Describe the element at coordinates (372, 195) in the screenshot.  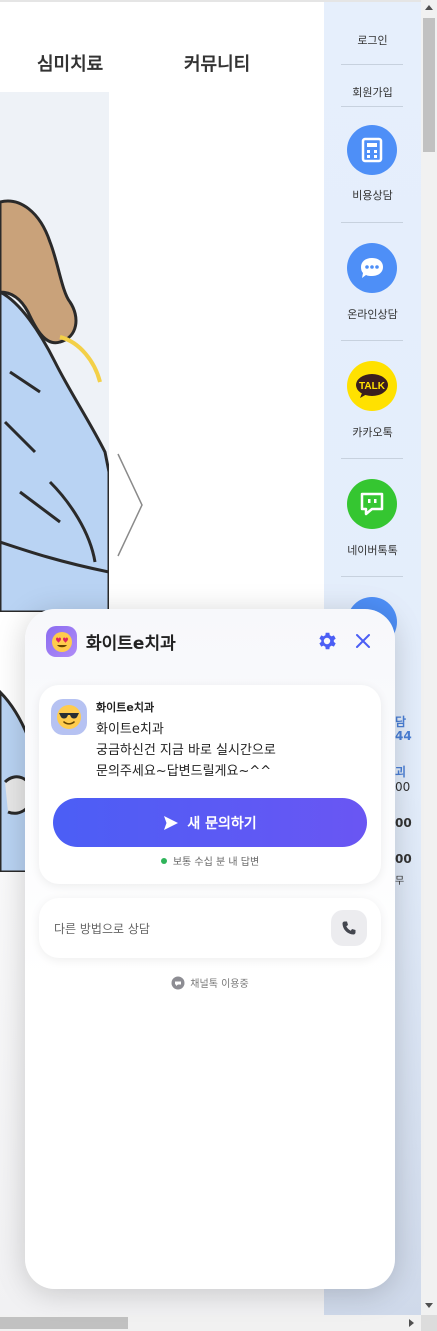
I see `cost-consult-label: 비용상담` at that location.